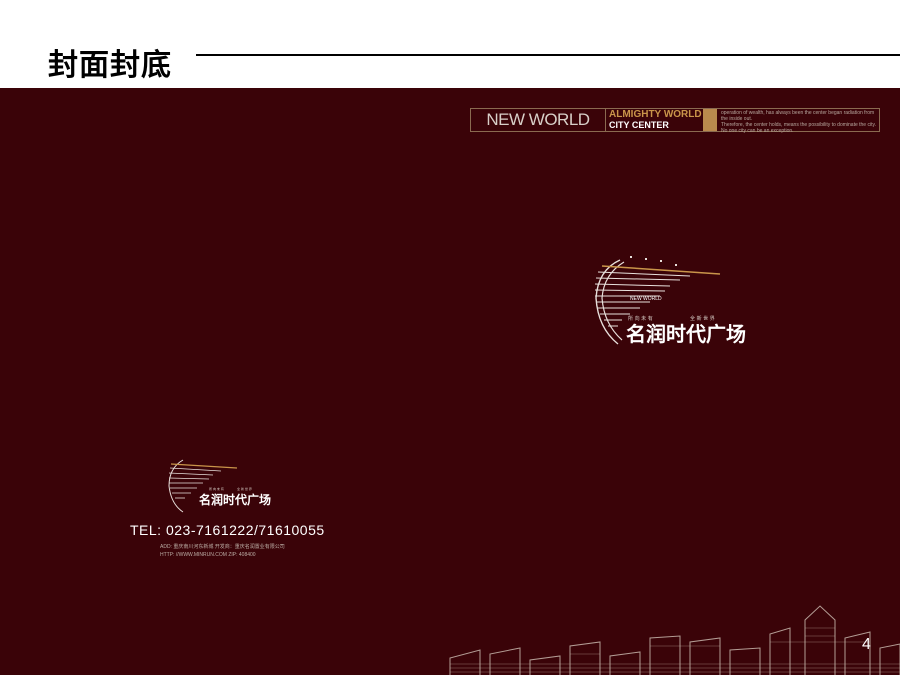 The image size is (900, 675). What do you see at coordinates (710, 120) in the screenshot?
I see `banner-gold-block` at bounding box center [710, 120].